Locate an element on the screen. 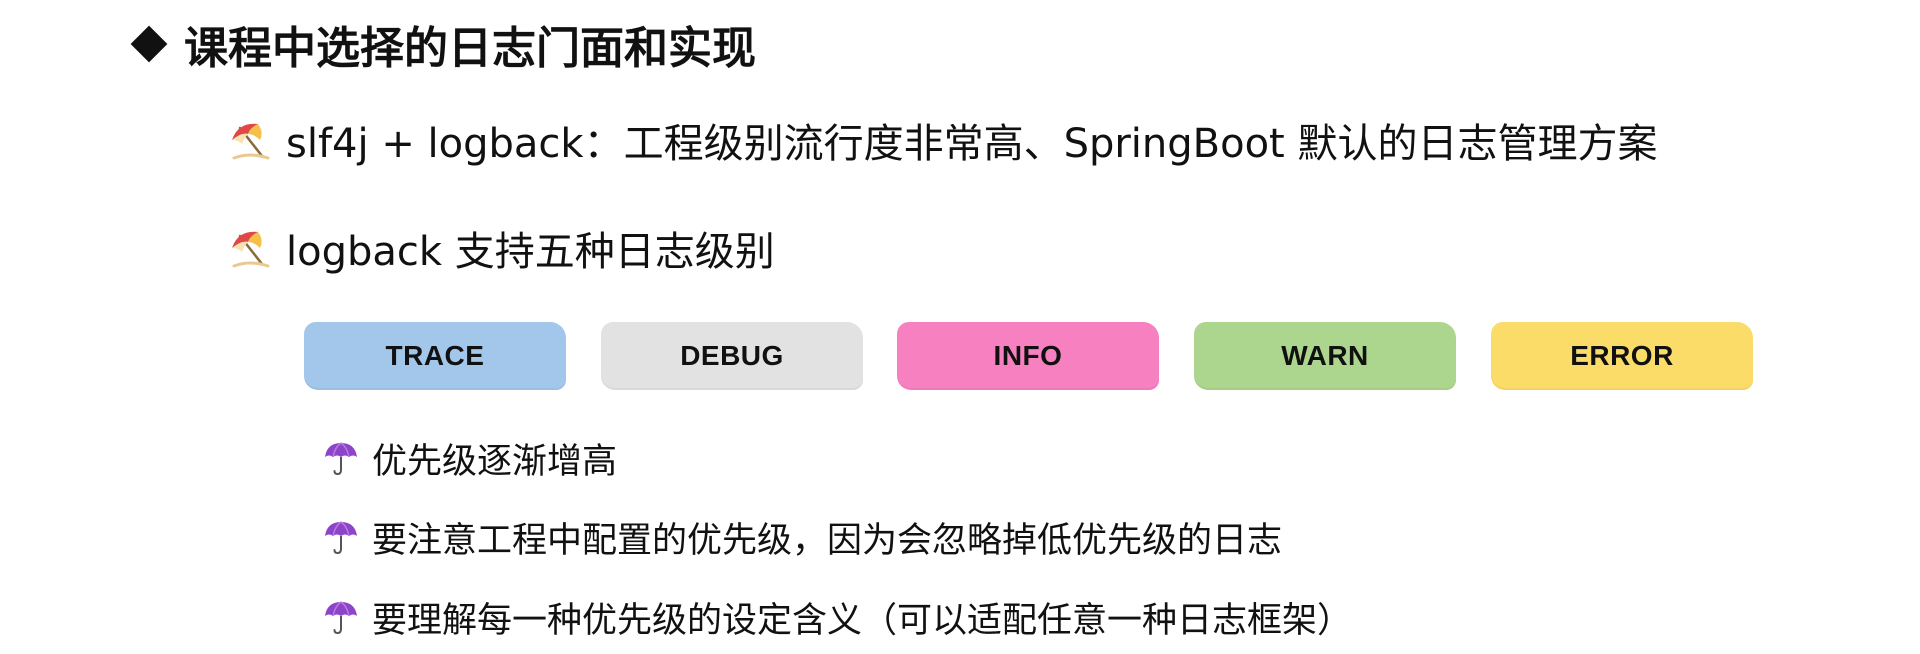  slide-title: 课程中选择的日志门面和实现 is located at coordinates (442, 44).